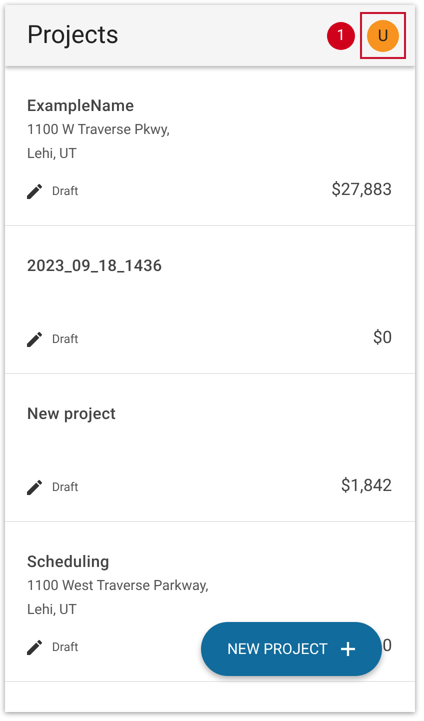 The width and height of the screenshot is (424, 721). Describe the element at coordinates (69, 562) in the screenshot. I see `project-name: Scheduling` at that location.